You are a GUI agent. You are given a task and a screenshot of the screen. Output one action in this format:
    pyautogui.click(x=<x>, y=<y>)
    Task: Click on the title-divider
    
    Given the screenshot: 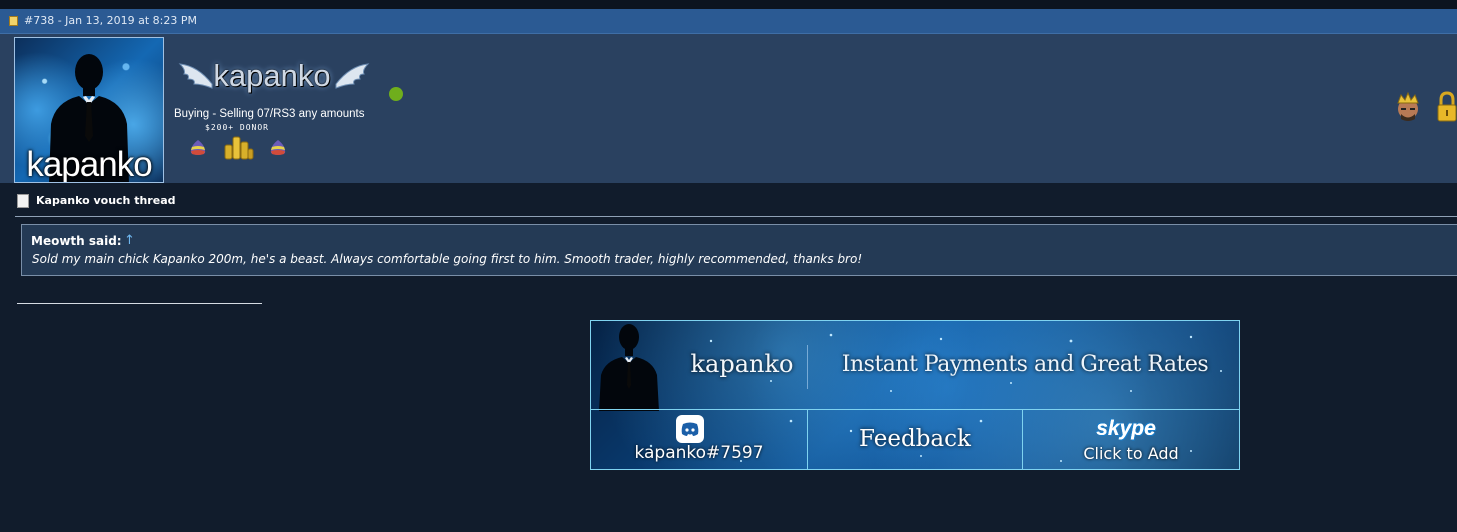 What is the action you would take?
    pyautogui.click(x=736, y=216)
    